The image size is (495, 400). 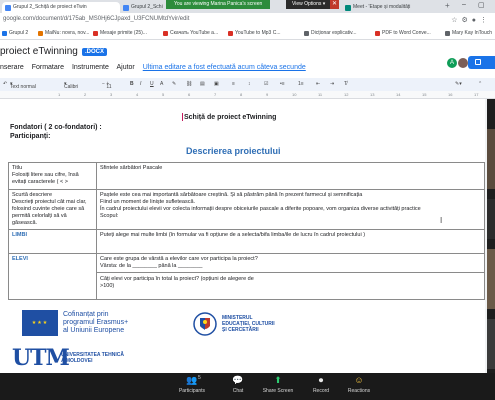 I want to click on row-label-students: ELEVI, so click(x=52, y=276).